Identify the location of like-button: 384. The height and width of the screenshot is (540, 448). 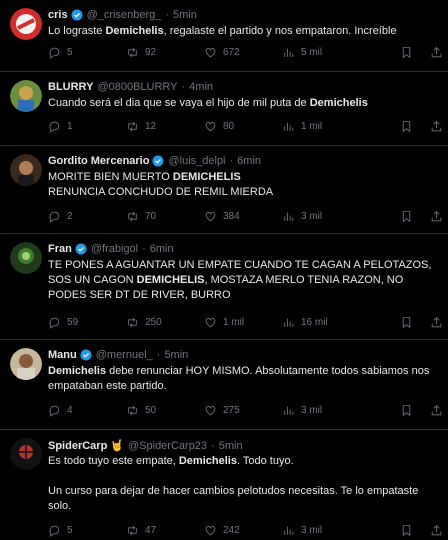
(222, 216).